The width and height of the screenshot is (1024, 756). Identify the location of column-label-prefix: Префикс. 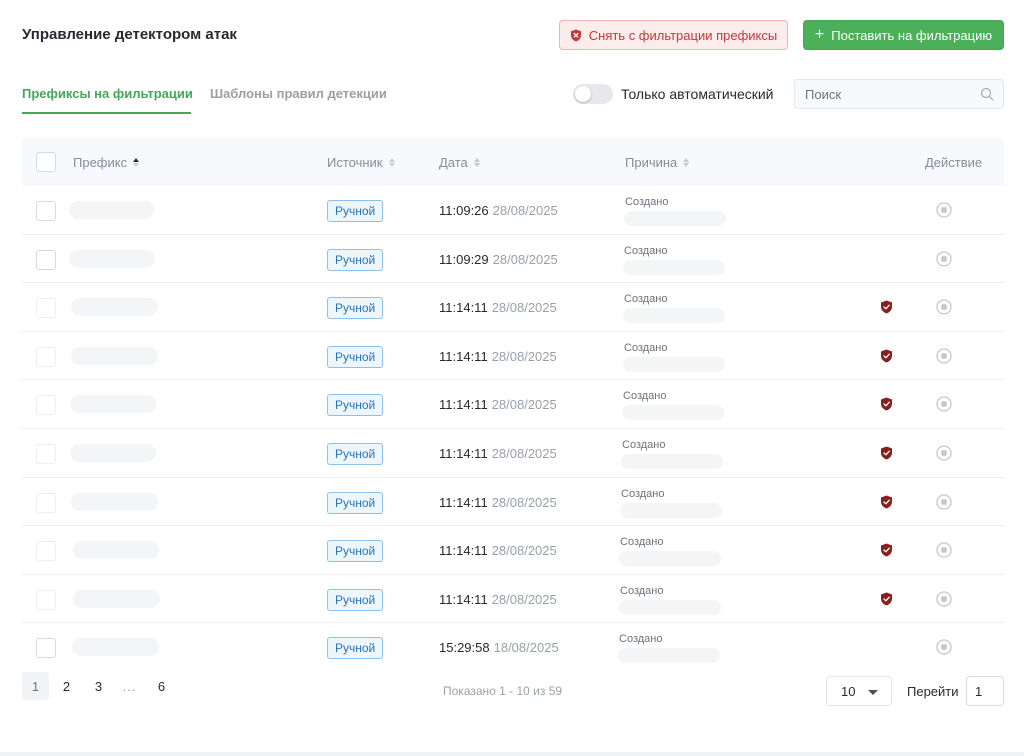
(100, 162).